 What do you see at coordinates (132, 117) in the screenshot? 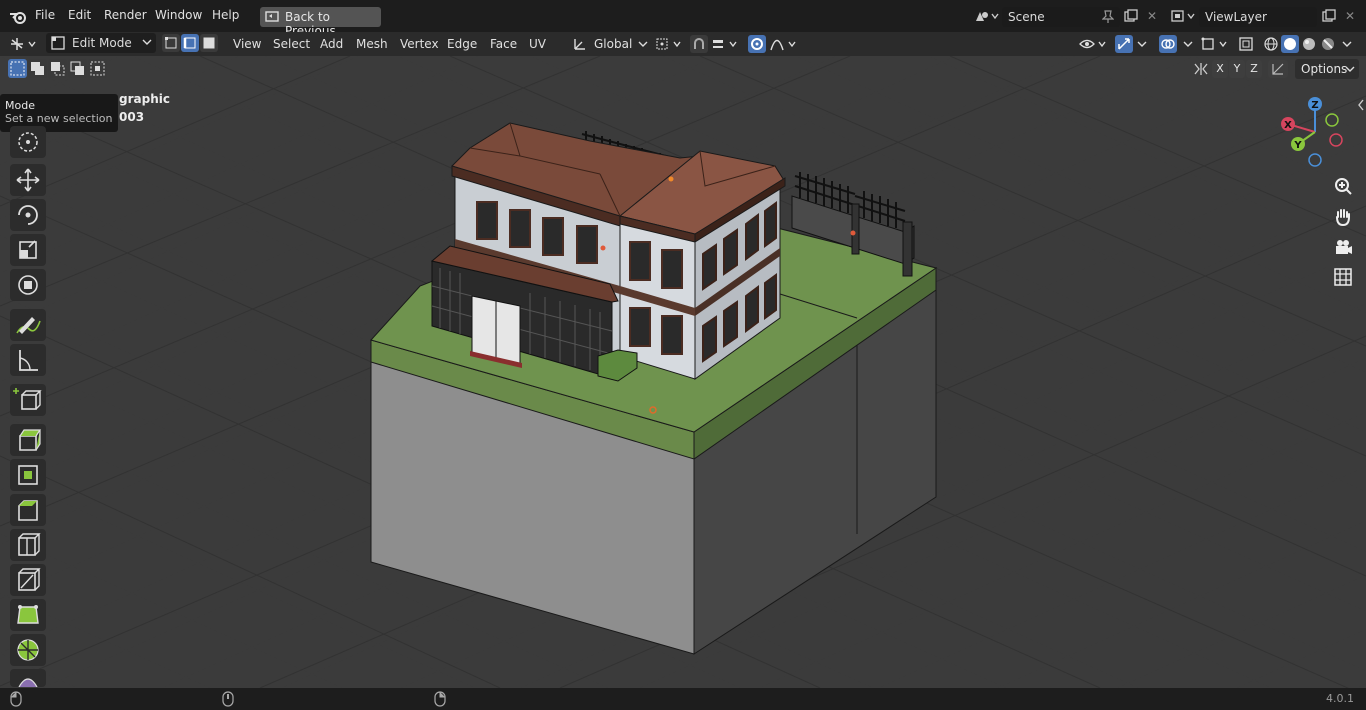
I see `viewport-info-line2: 003` at bounding box center [132, 117].